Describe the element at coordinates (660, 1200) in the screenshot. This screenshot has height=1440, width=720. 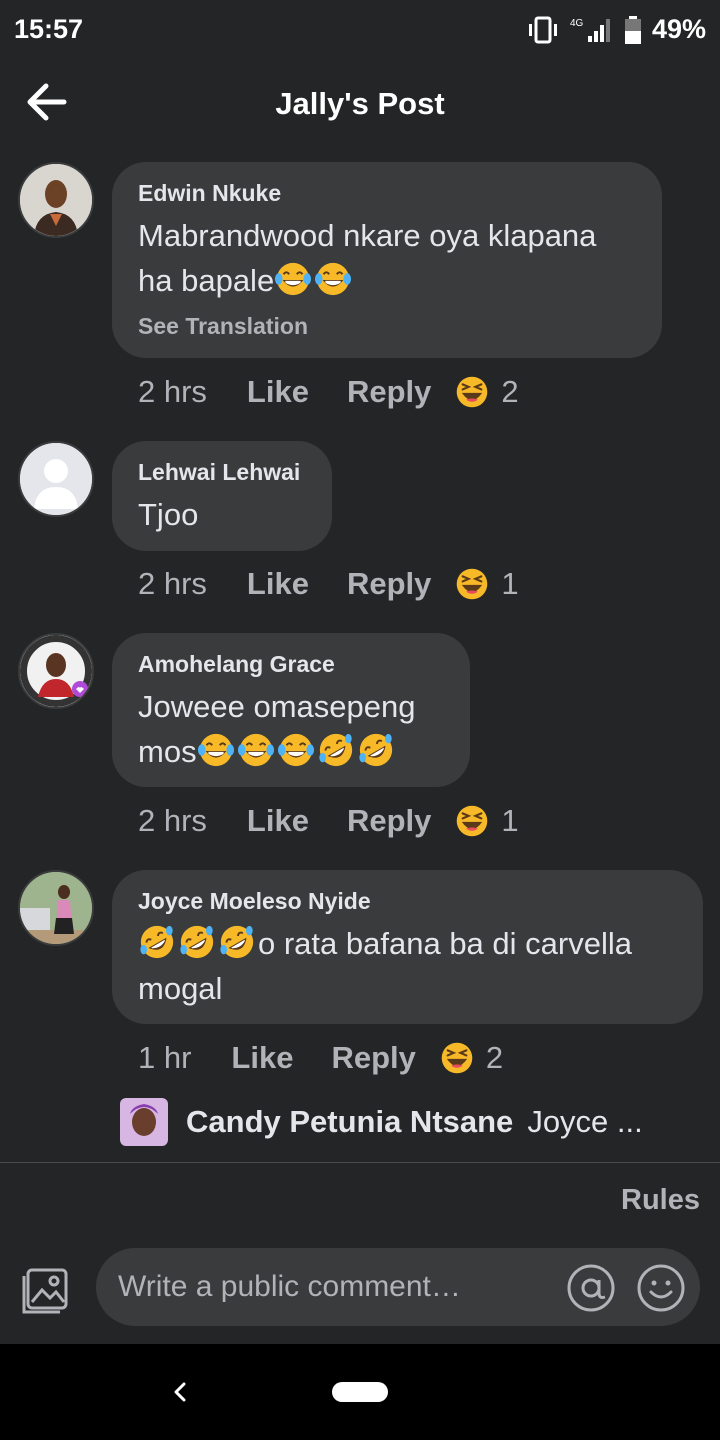
I see `rules-link: Rules` at that location.